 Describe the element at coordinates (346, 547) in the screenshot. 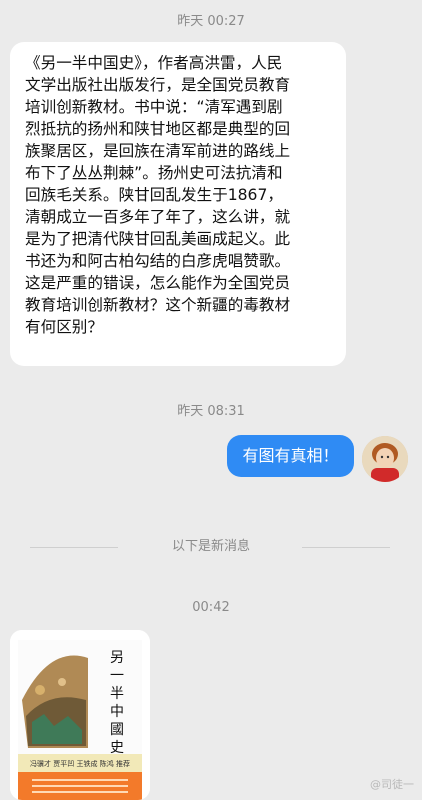

I see `divider-line-right` at that location.